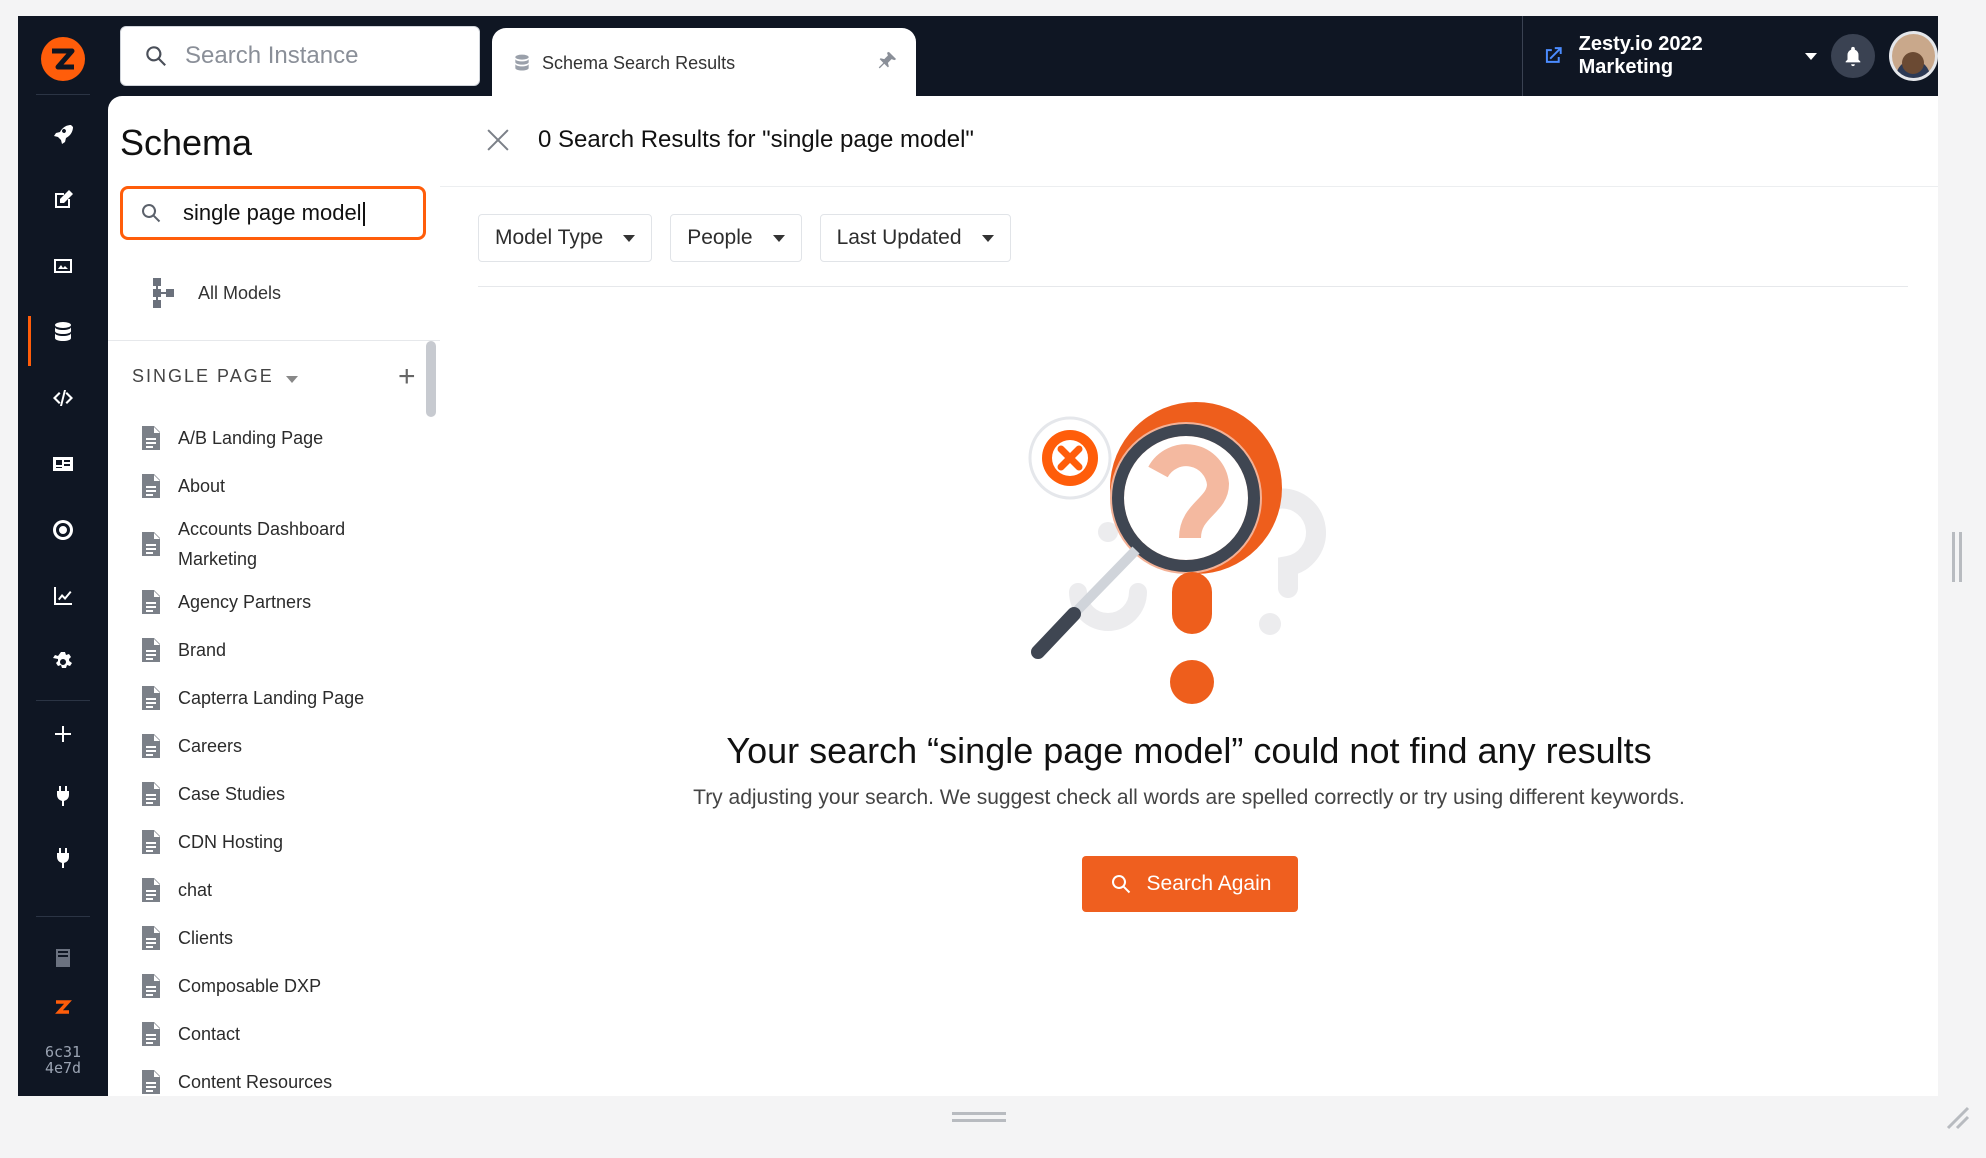  Describe the element at coordinates (639, 62) in the screenshot. I see `tab-label: Schema Search Results` at that location.